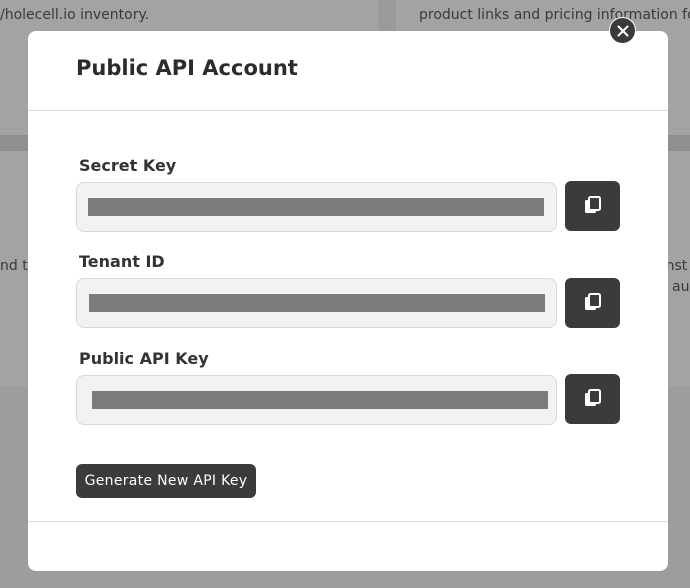  I want to click on background-text: nd t, so click(14, 266).